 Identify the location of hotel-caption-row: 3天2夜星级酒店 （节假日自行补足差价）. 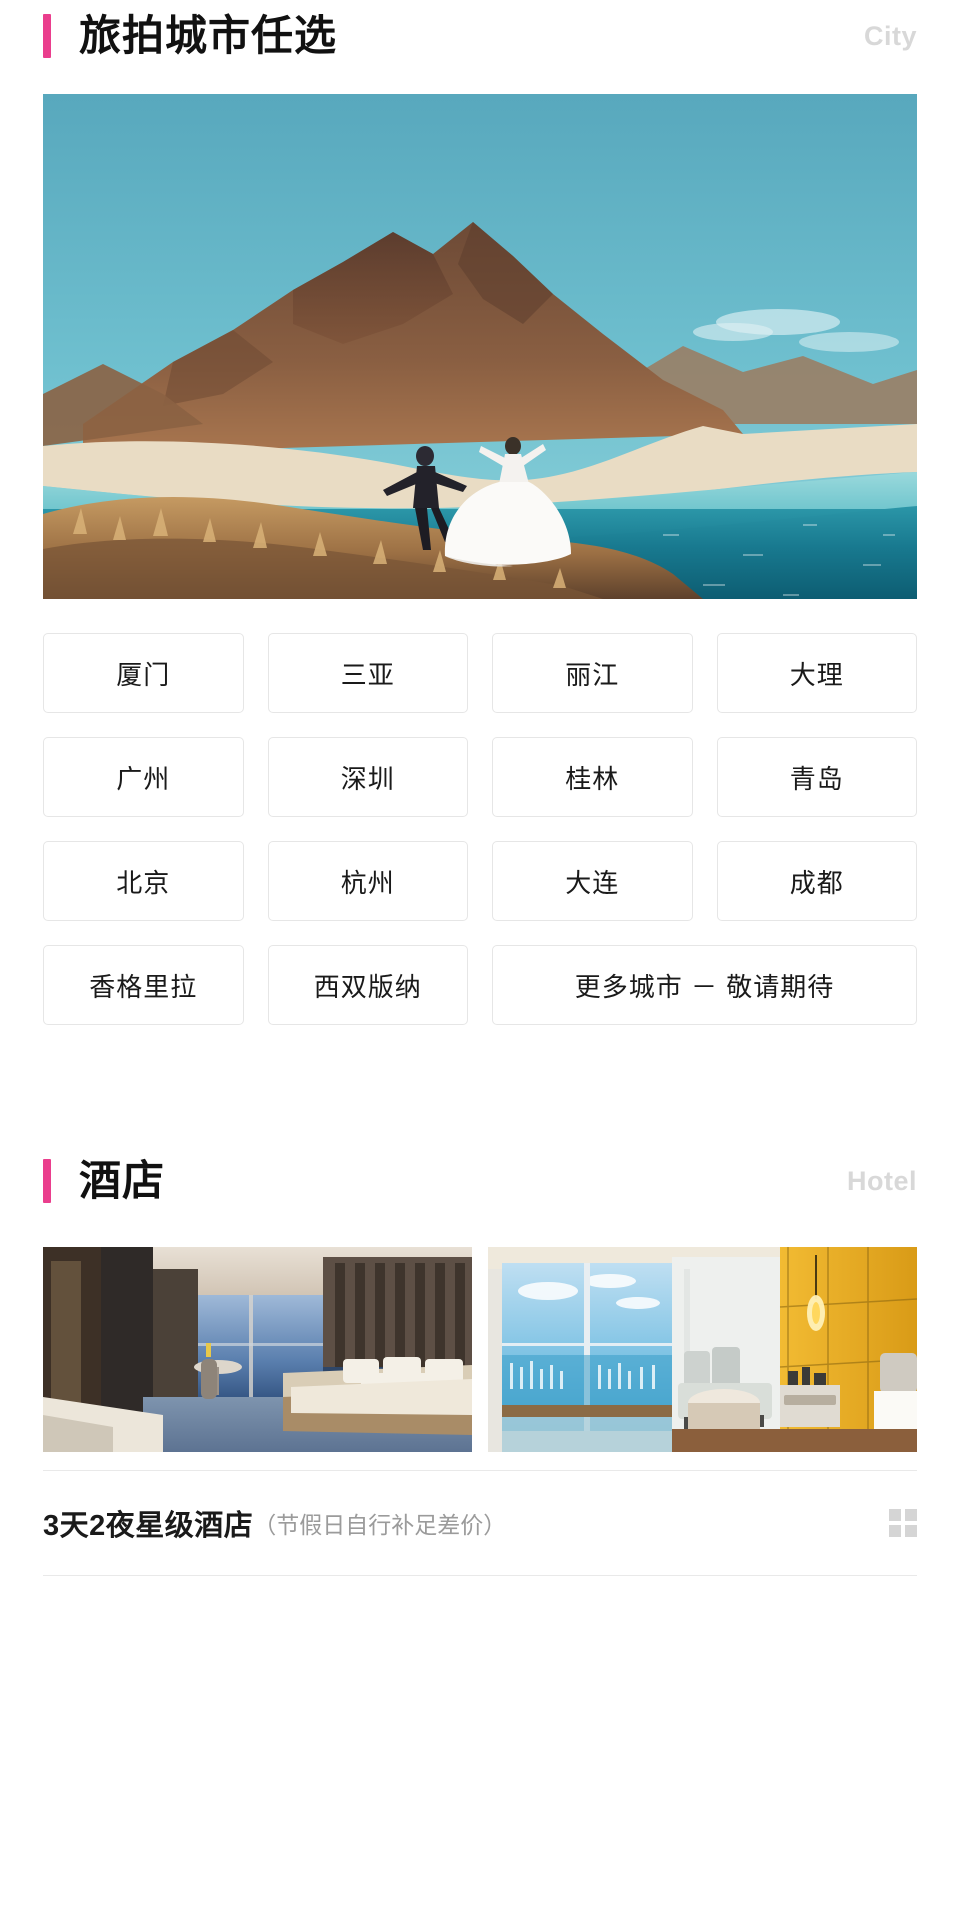
(480, 1523).